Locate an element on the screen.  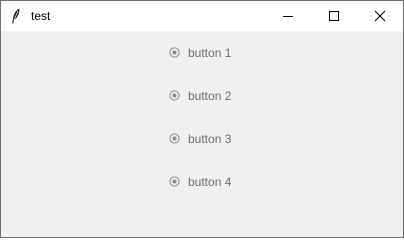
radio-button-4: button 4 is located at coordinates (214, 182).